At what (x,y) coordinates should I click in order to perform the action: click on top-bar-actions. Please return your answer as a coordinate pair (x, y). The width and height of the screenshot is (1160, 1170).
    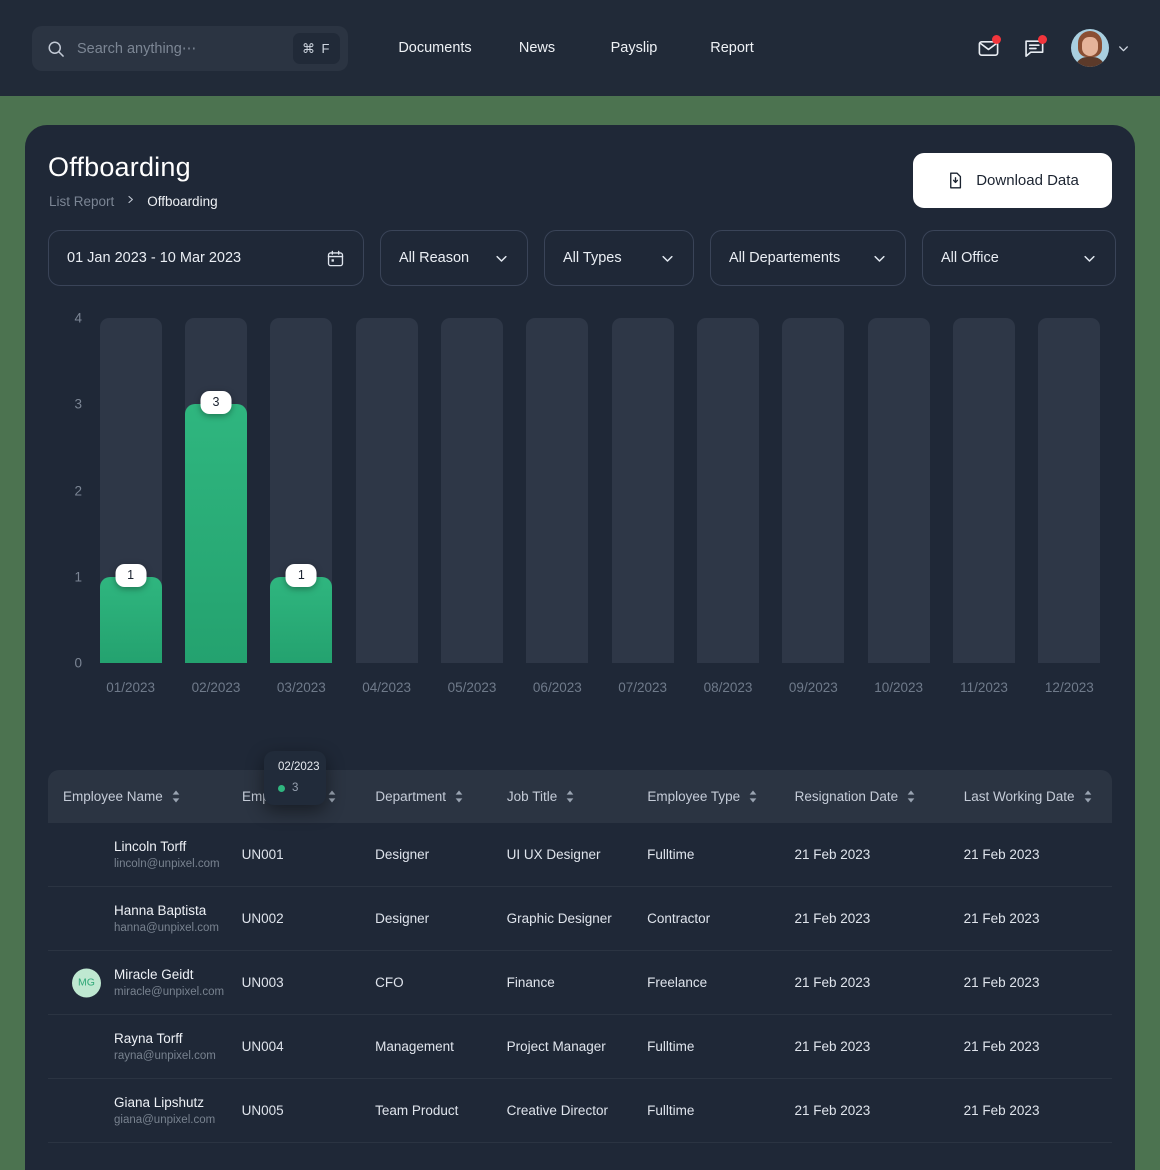
    Looking at the image, I should click on (1047, 48).